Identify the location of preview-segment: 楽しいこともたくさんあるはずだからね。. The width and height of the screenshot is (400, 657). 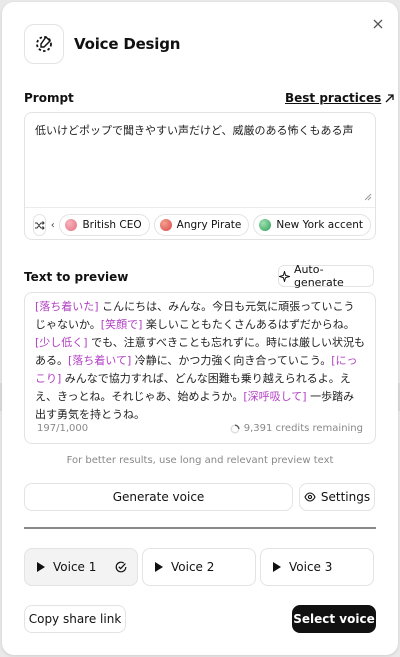
(248, 324).